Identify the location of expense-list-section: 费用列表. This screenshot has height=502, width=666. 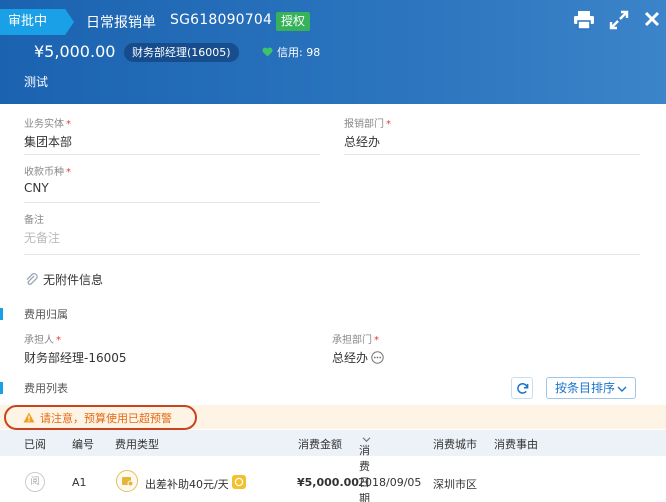
(34, 388).